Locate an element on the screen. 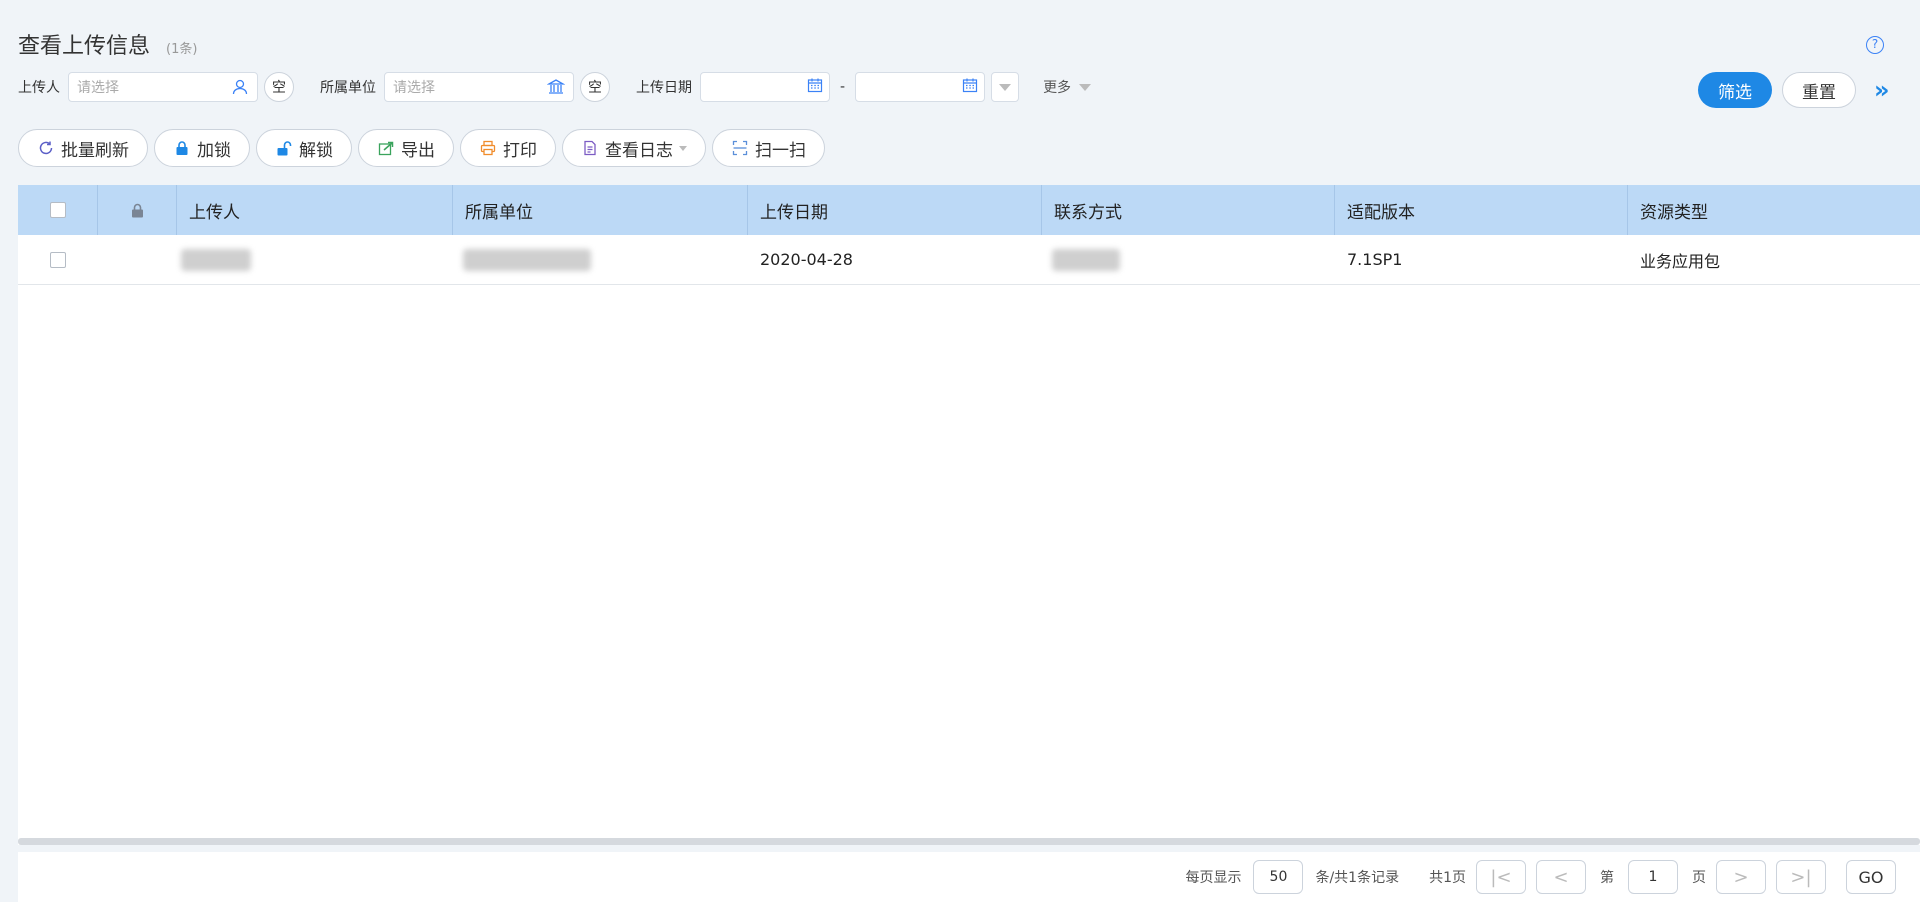 The image size is (1920, 902). refresh-icon is located at coordinates (46, 148).